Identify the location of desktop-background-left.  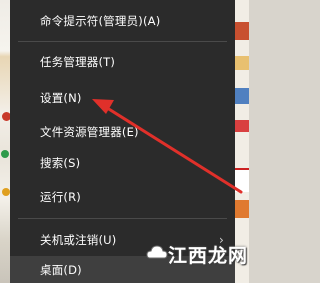
(5, 141).